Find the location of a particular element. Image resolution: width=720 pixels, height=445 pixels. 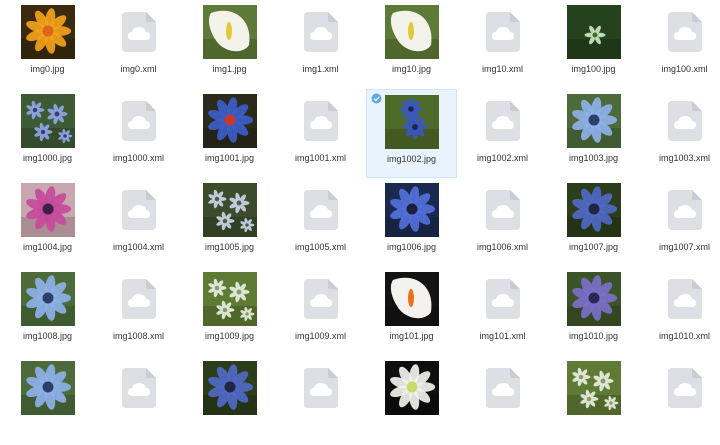

xml-file-item: img0.xml is located at coordinates (138, 44).